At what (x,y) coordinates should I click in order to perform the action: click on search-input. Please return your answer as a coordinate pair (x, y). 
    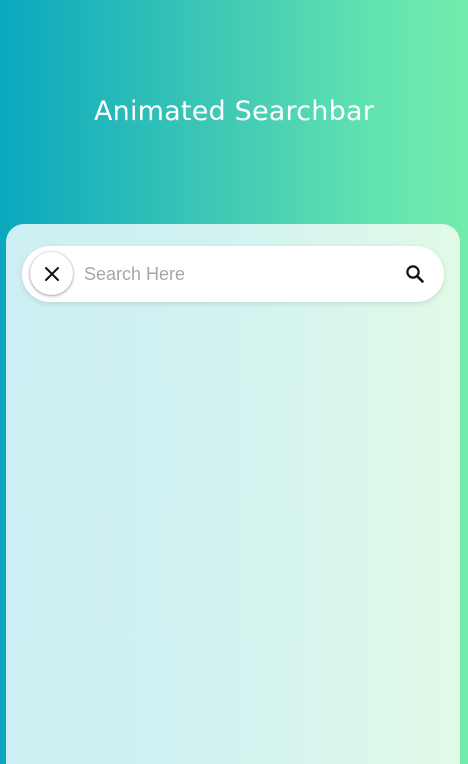
    Looking at the image, I should click on (234, 274).